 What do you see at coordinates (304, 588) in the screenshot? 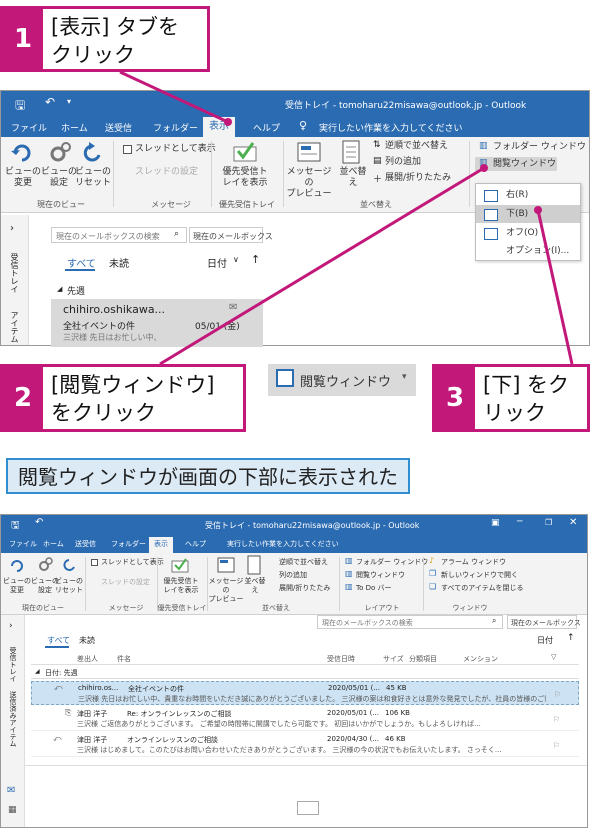
I see `expand-collapse-button: 展開/折りたたみ` at bounding box center [304, 588].